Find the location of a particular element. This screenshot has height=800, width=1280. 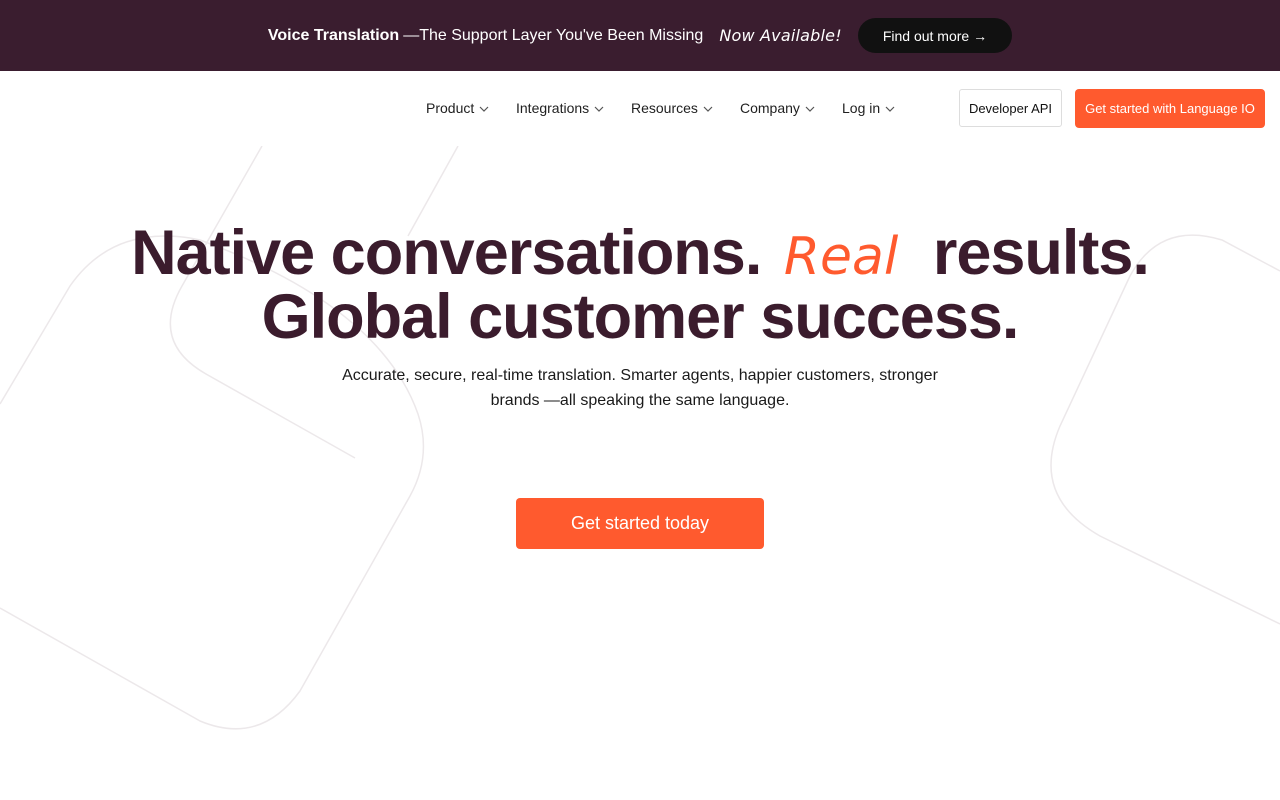

nav-item-login: Log in is located at coordinates (868, 108).